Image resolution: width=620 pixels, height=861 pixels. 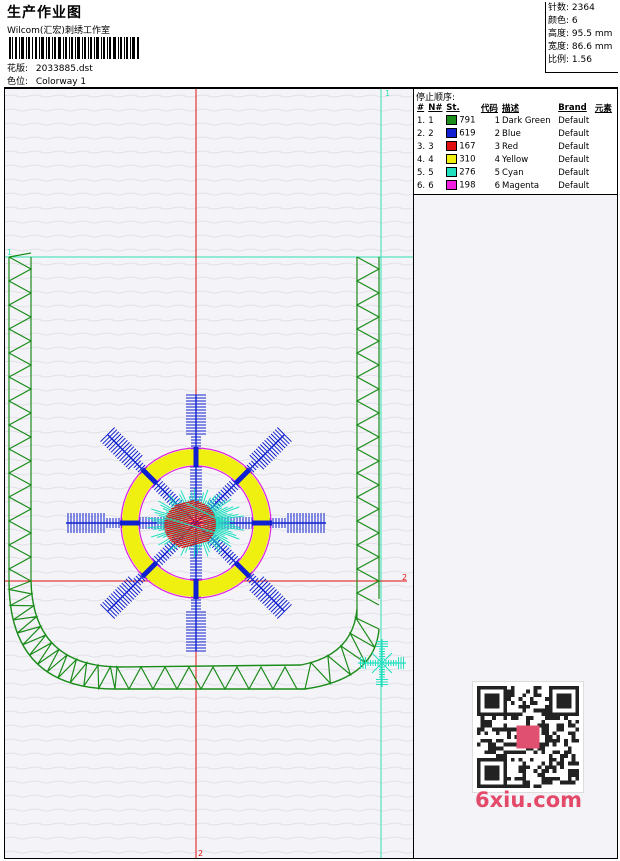 What do you see at coordinates (421, 133) in the screenshot?
I see `row-num: 2.` at bounding box center [421, 133].